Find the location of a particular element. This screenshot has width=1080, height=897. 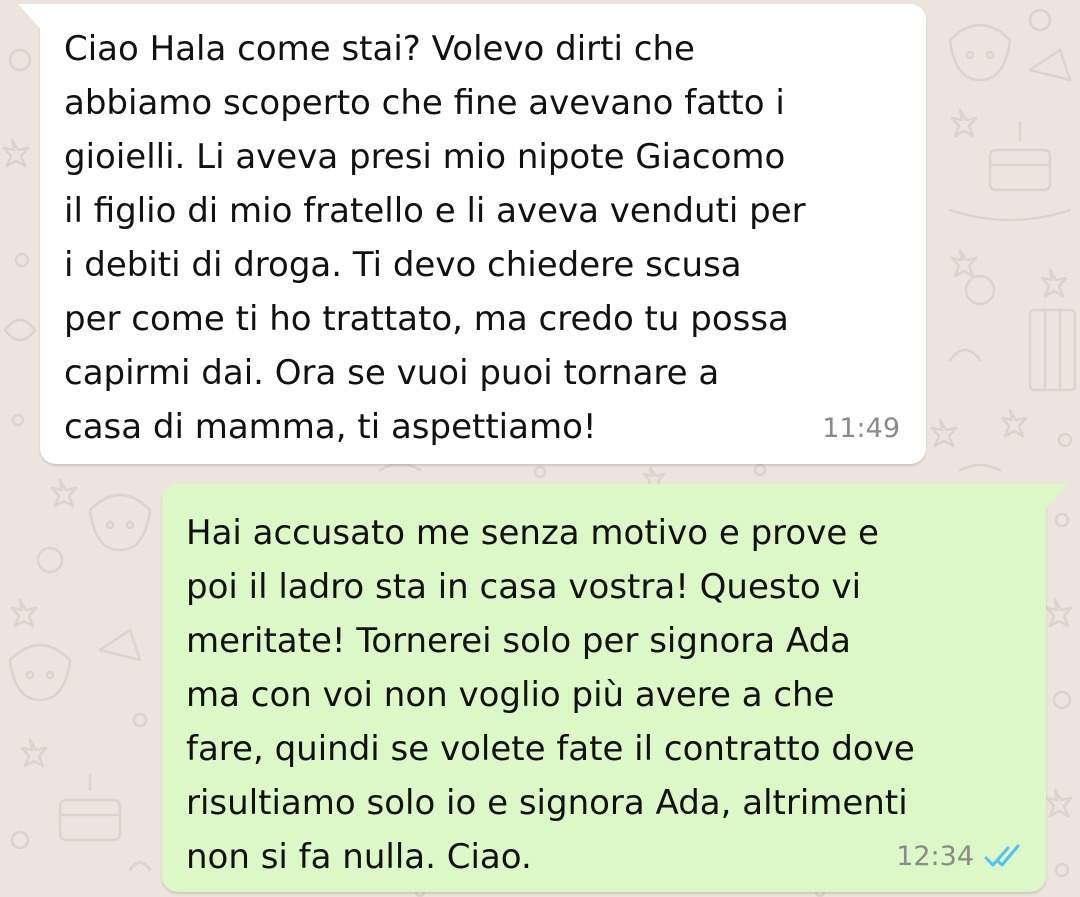

message-timestamp: 11:49 is located at coordinates (861, 428).